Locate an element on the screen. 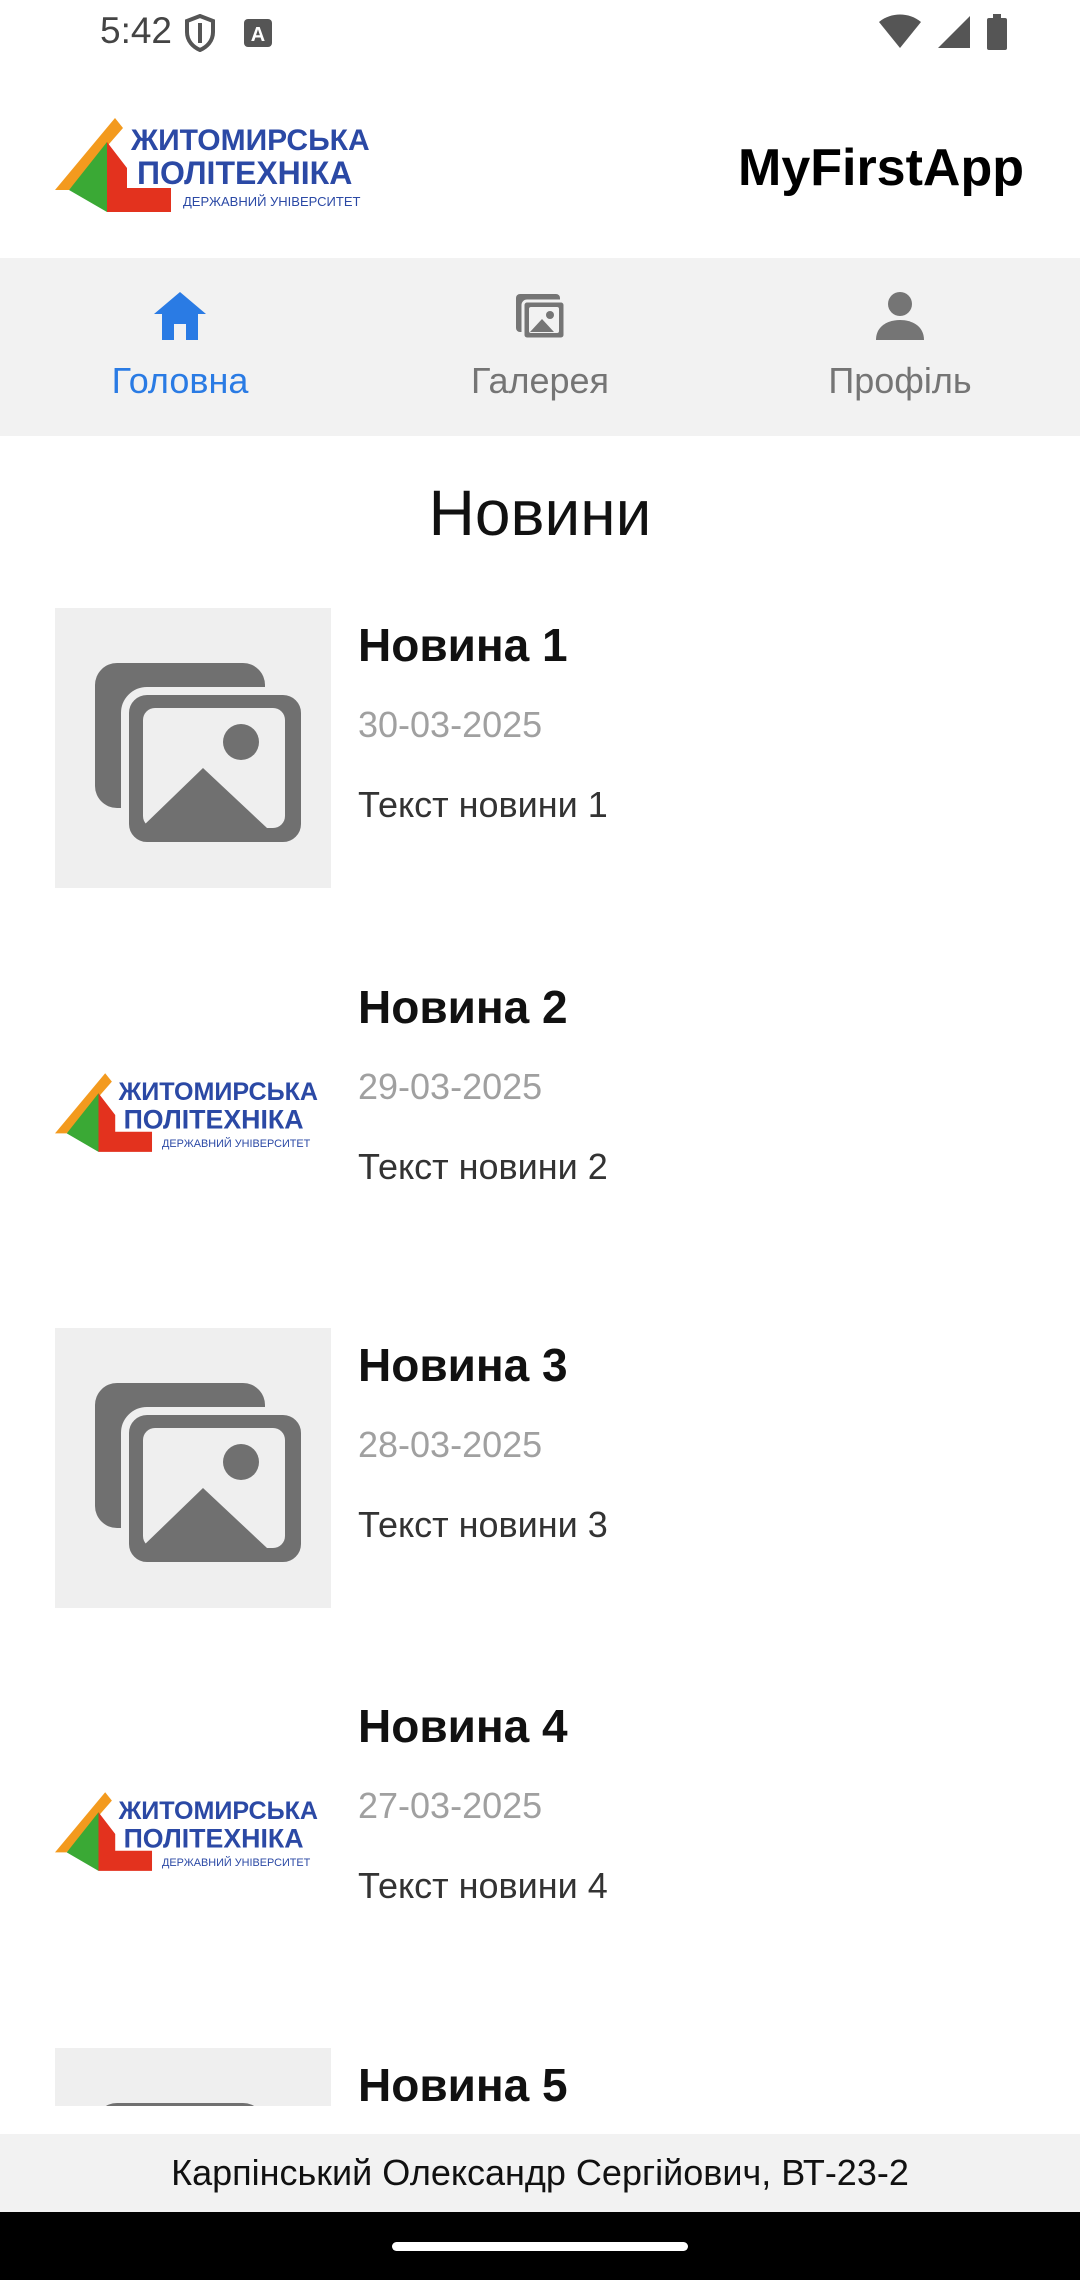  system-nav-bar is located at coordinates (540, 2246).